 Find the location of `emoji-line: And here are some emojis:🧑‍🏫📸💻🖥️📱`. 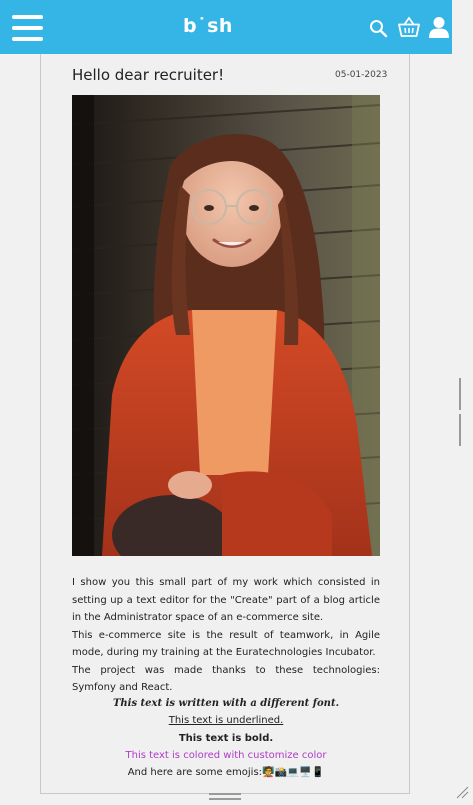

emoji-line: And here are some emojis:🧑‍🏫📸💻🖥️📱 is located at coordinates (226, 772).